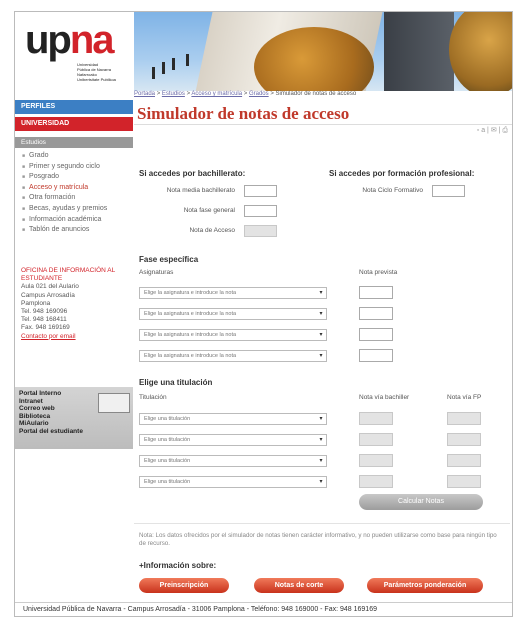 This screenshot has height=626, width=525. Describe the element at coordinates (74, 209) in the screenshot. I see `sidebar-item-becas: ■ Becas, ayudas y premios` at that location.